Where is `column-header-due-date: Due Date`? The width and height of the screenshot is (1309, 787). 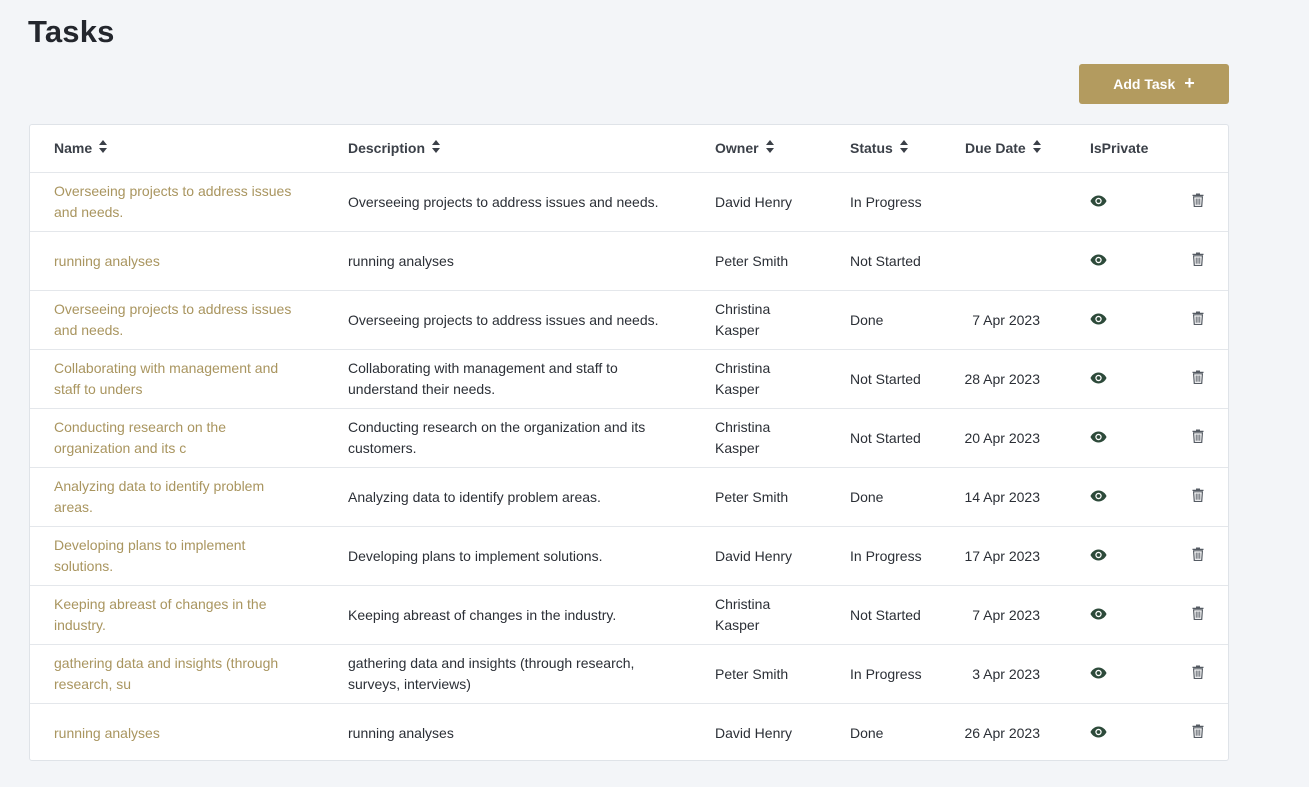
column-header-due-date: Due Date is located at coordinates (1025, 148).